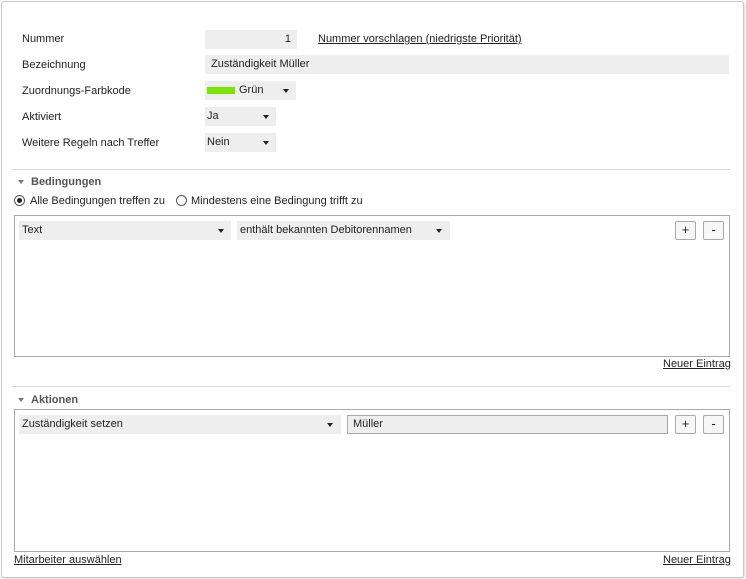  Describe the element at coordinates (251, 39) in the screenshot. I see `number-input: 1` at that location.